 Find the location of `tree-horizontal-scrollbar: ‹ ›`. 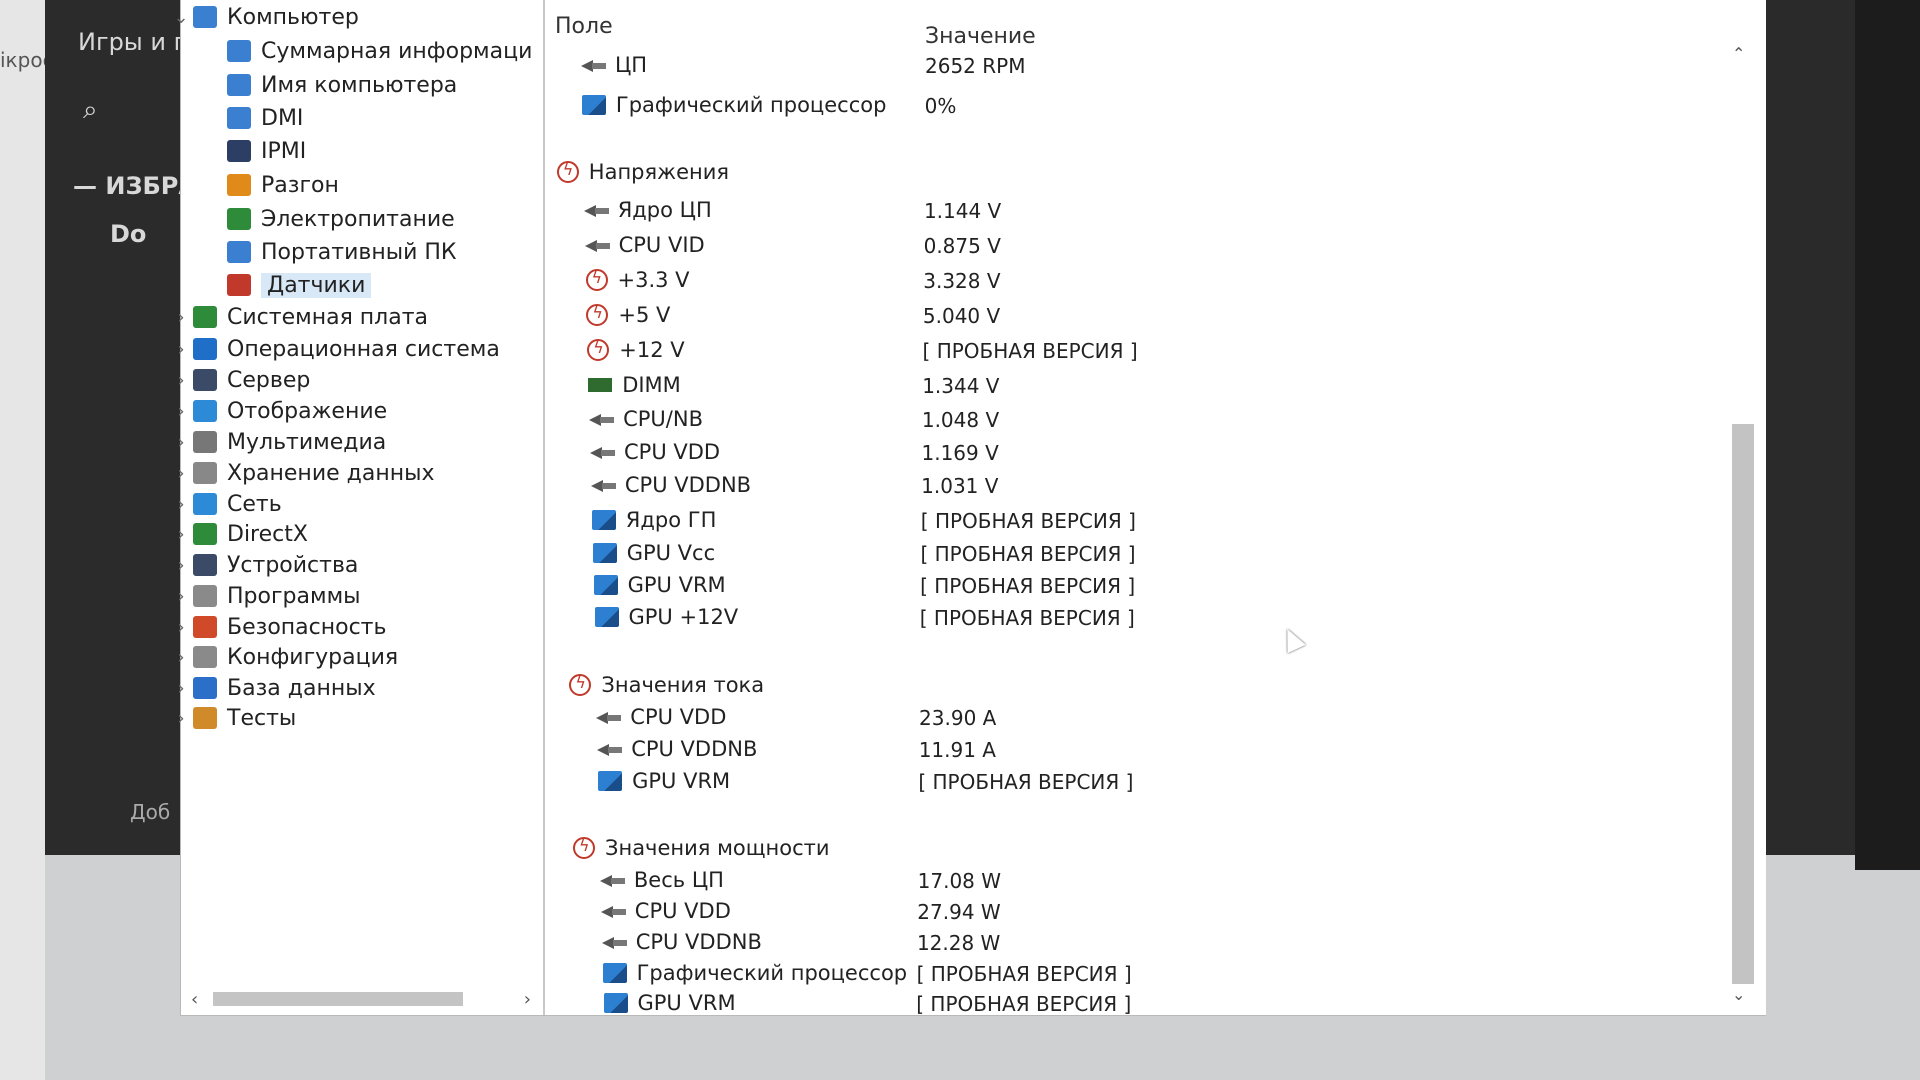

tree-horizontal-scrollbar: ‹ › is located at coordinates (361, 999).